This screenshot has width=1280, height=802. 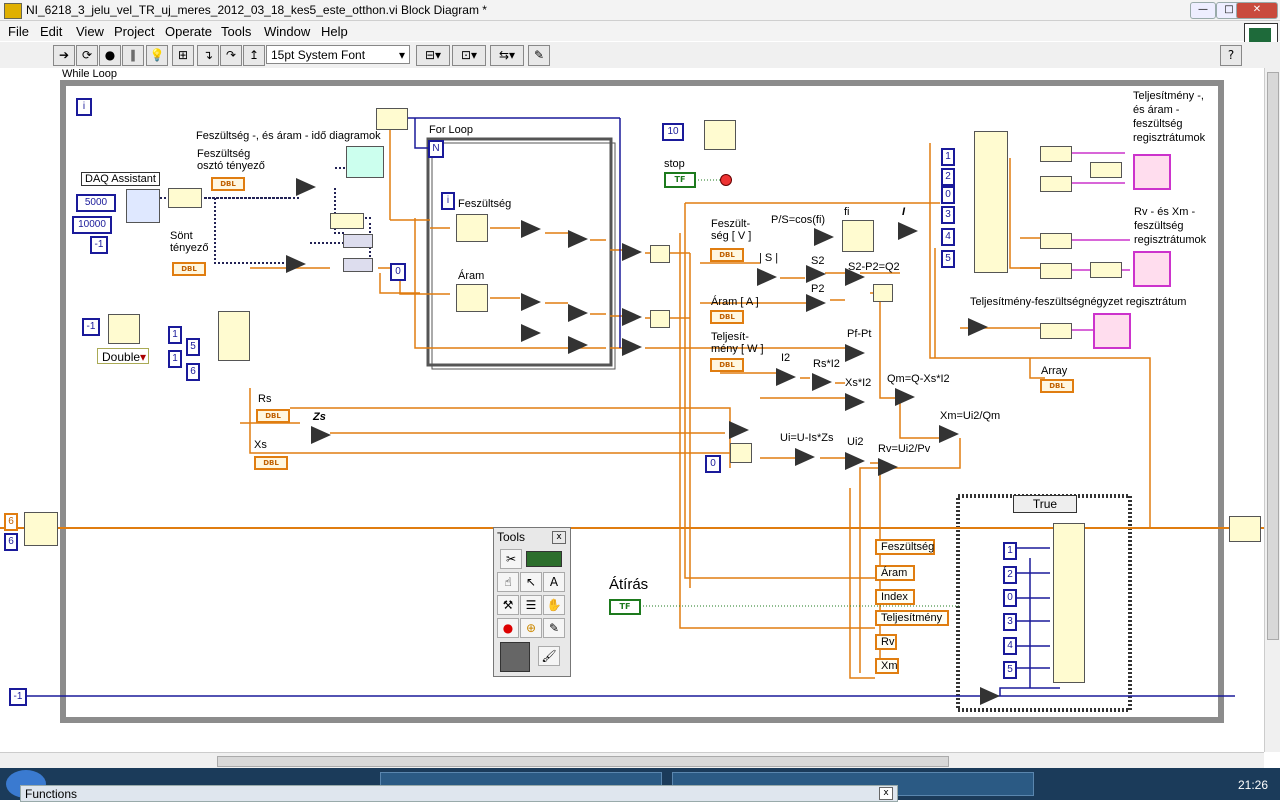 I want to click on double-dropdown: Double ▾, so click(x=123, y=356).